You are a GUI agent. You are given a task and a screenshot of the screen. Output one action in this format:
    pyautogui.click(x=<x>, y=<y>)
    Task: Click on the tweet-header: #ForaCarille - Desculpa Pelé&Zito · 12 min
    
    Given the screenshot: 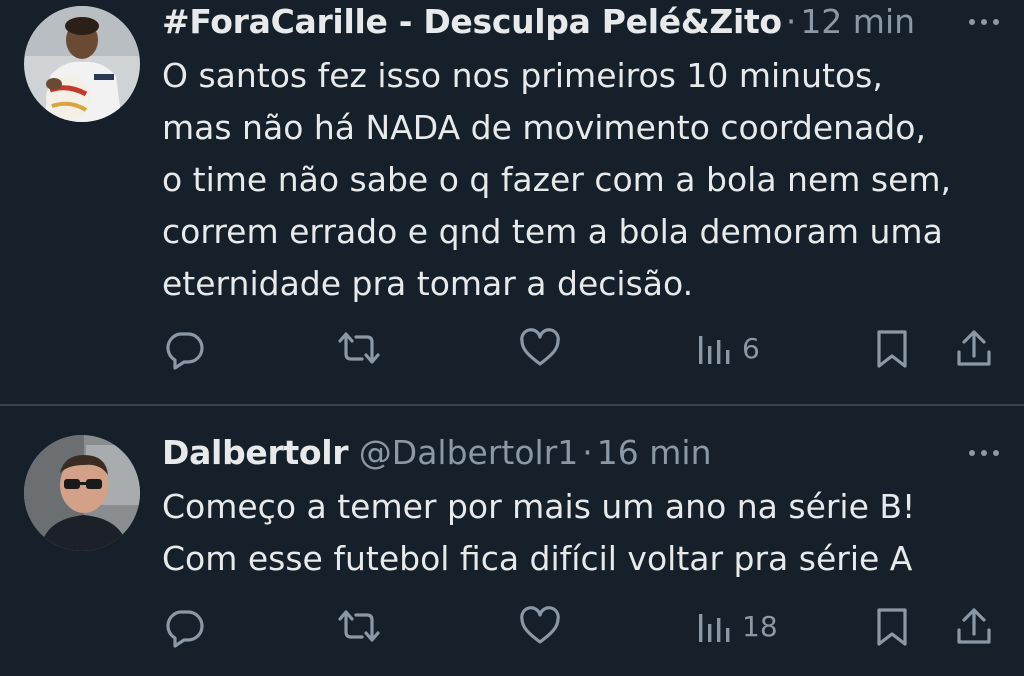 What is the action you would take?
    pyautogui.click(x=543, y=22)
    